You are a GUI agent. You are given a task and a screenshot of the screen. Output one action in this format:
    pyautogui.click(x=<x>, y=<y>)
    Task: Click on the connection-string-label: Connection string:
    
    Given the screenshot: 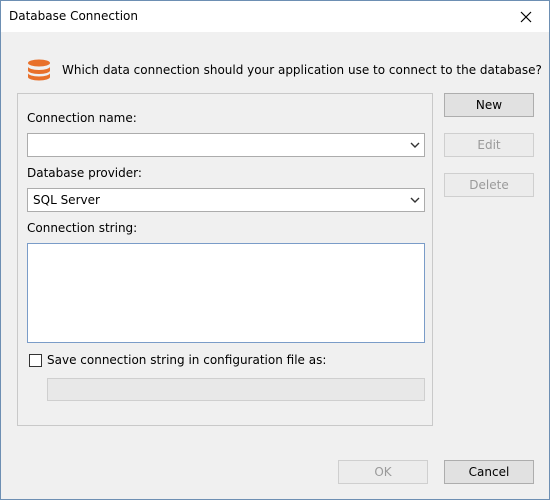 What is the action you would take?
    pyautogui.click(x=82, y=228)
    